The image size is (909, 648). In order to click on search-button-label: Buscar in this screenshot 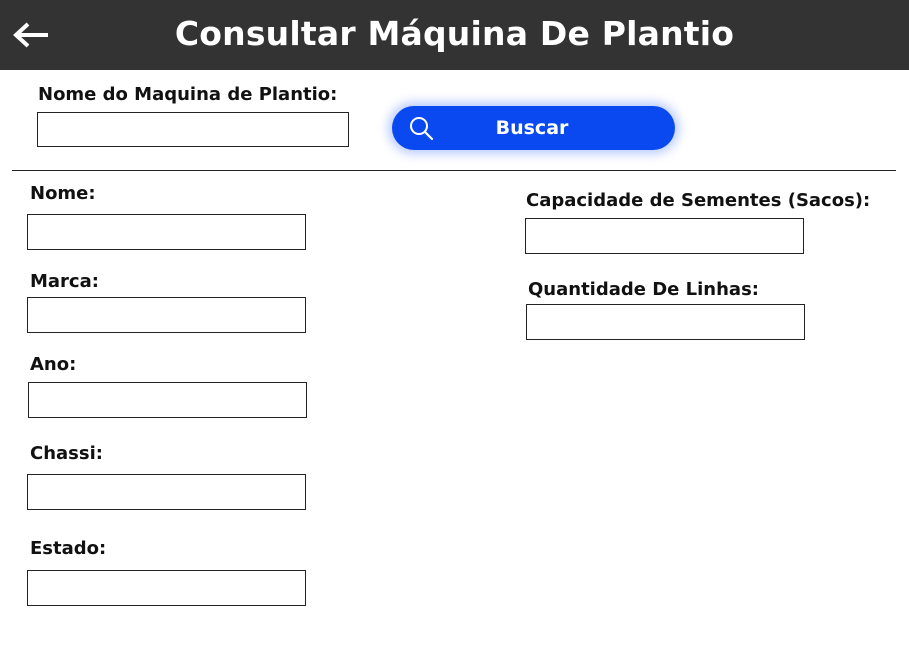, I will do `click(532, 128)`.